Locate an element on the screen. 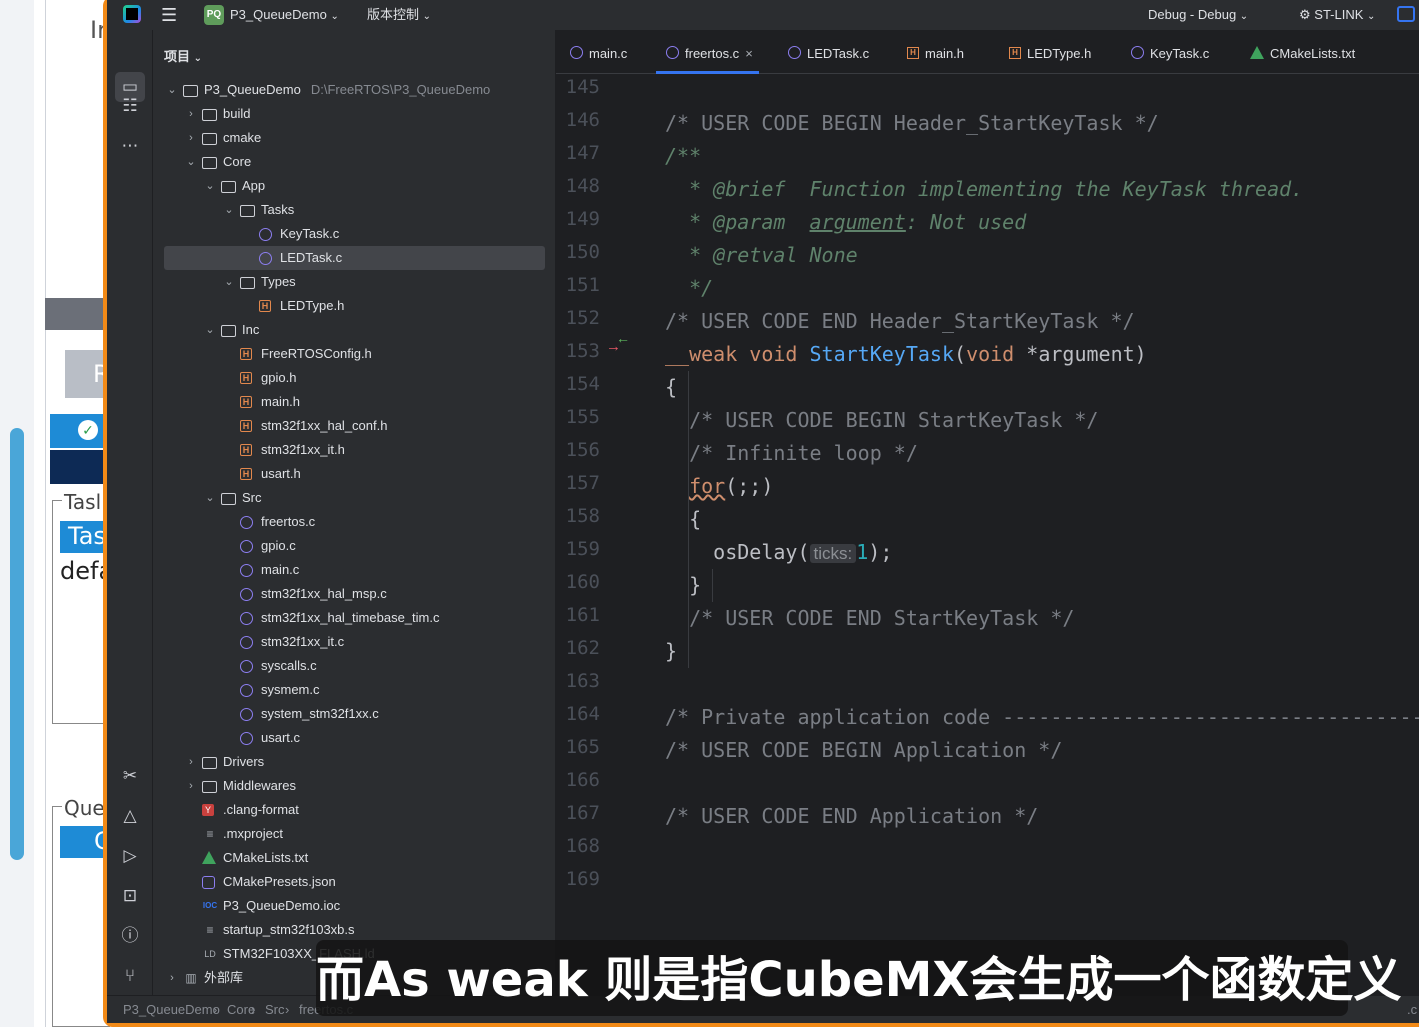  tree-item: KeyTask.c is located at coordinates (351, 234).